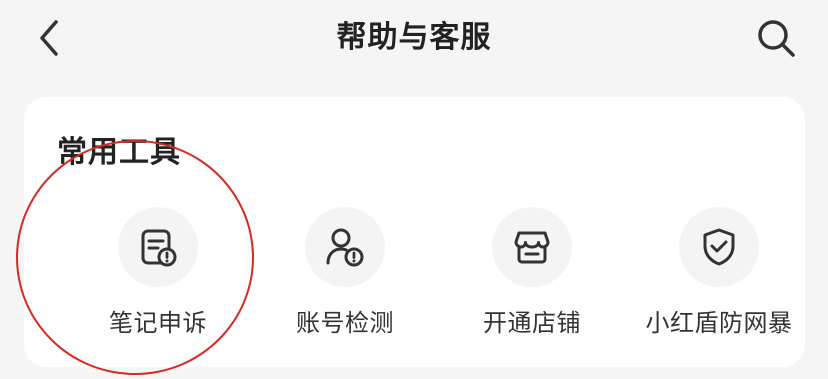  I want to click on page-title: 帮助与客服, so click(414, 37).